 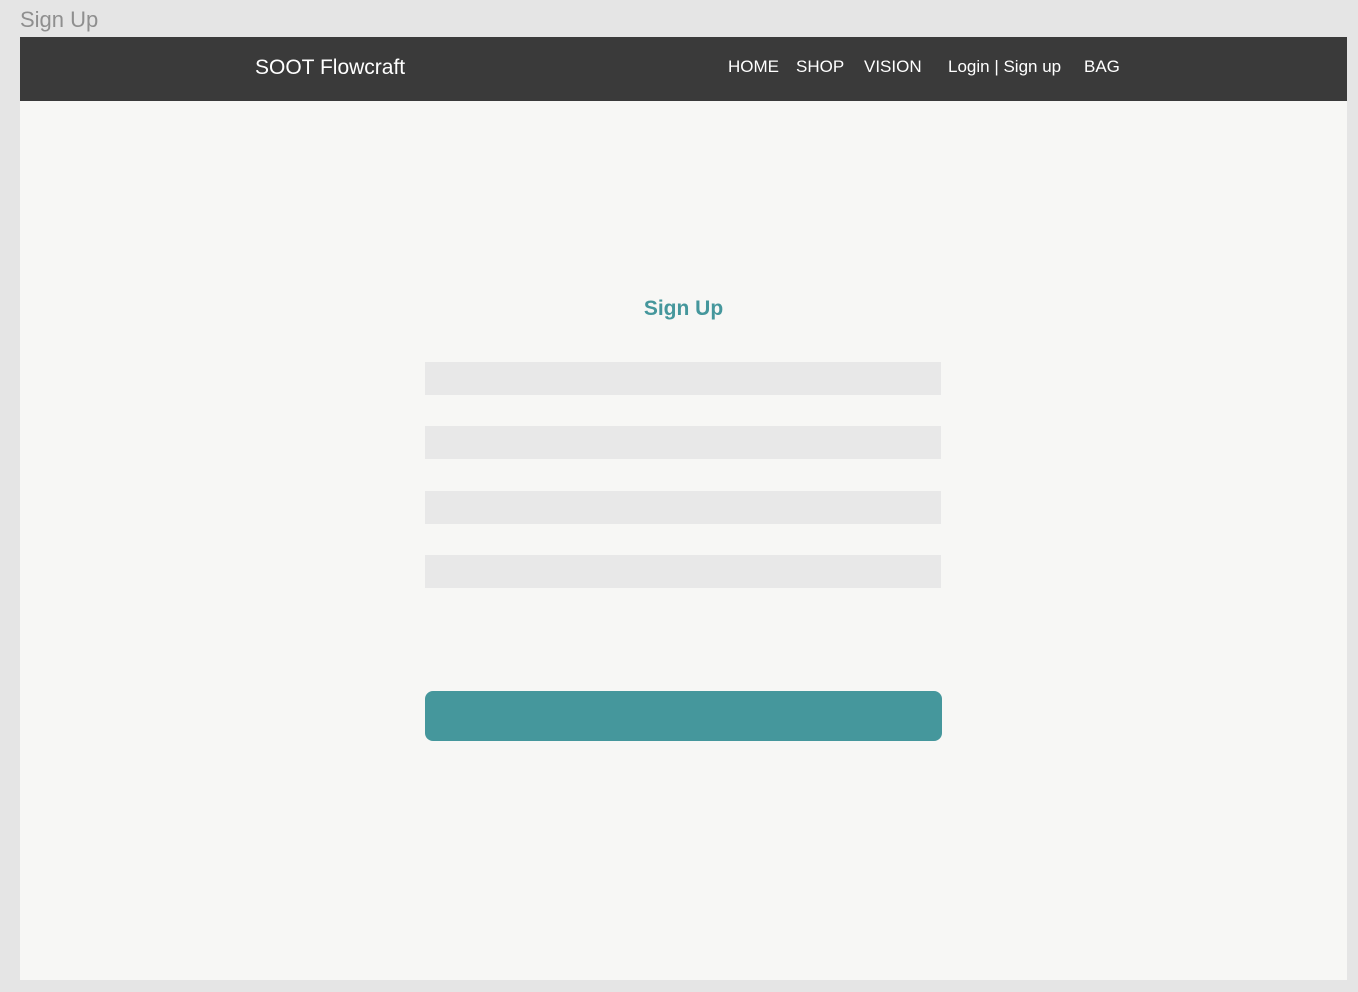 What do you see at coordinates (1102, 67) in the screenshot?
I see `nav-bag-link: BAG` at bounding box center [1102, 67].